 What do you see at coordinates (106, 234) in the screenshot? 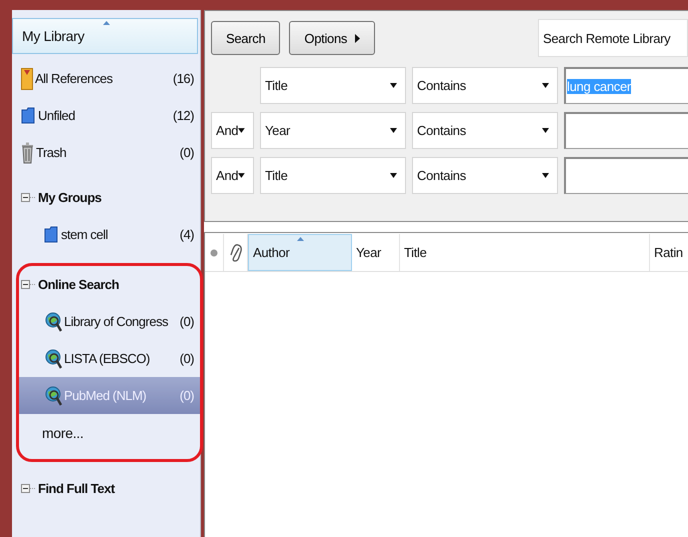
I see `sidebar-item: stem cell (4)` at bounding box center [106, 234].